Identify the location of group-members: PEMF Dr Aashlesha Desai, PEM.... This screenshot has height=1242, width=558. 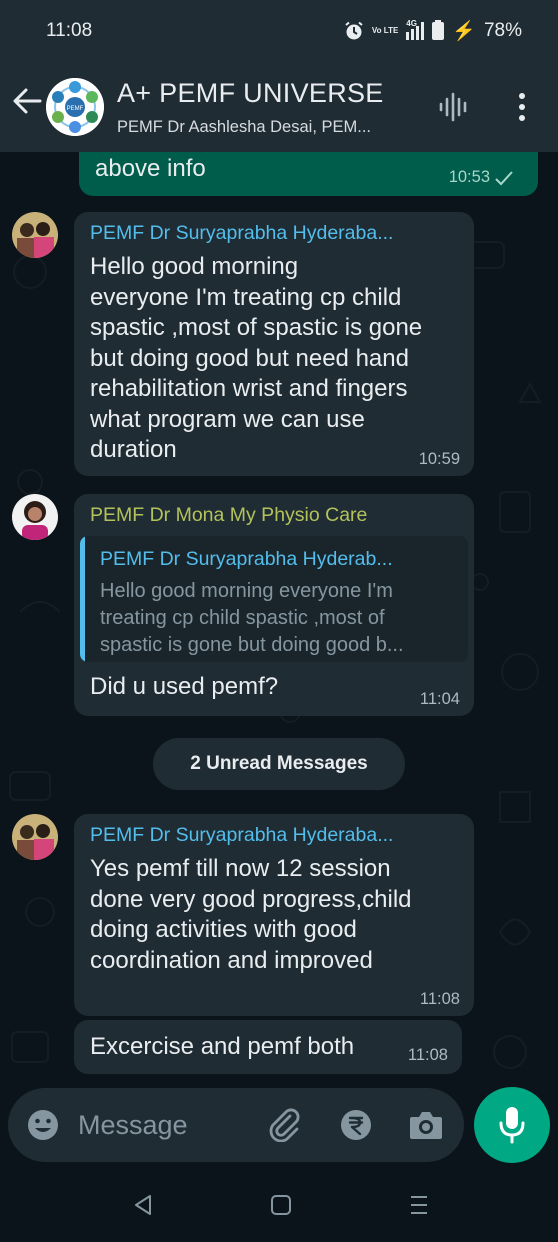
(244, 127).